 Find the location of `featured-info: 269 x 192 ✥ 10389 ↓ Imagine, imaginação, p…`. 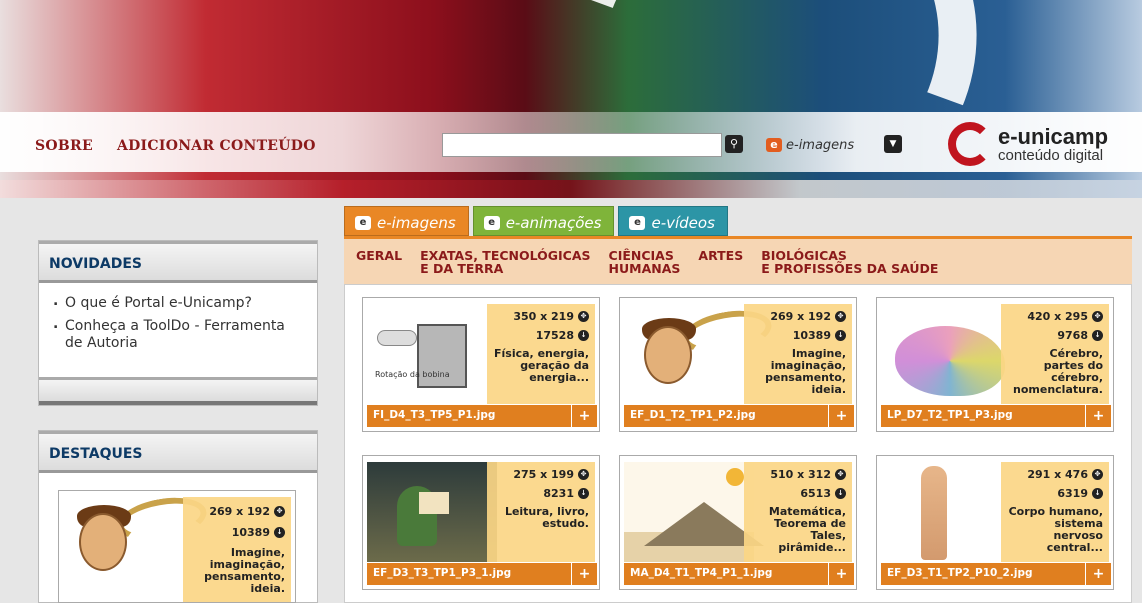

featured-info: 269 x 192 ✥ 10389 ↓ Imagine, imaginação, p… is located at coordinates (237, 549).